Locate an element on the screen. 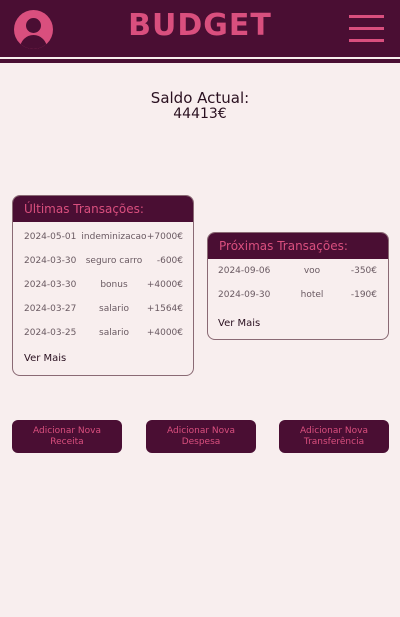 The image size is (400, 617). transaction-date: 2024-03-27 is located at coordinates (50, 309).